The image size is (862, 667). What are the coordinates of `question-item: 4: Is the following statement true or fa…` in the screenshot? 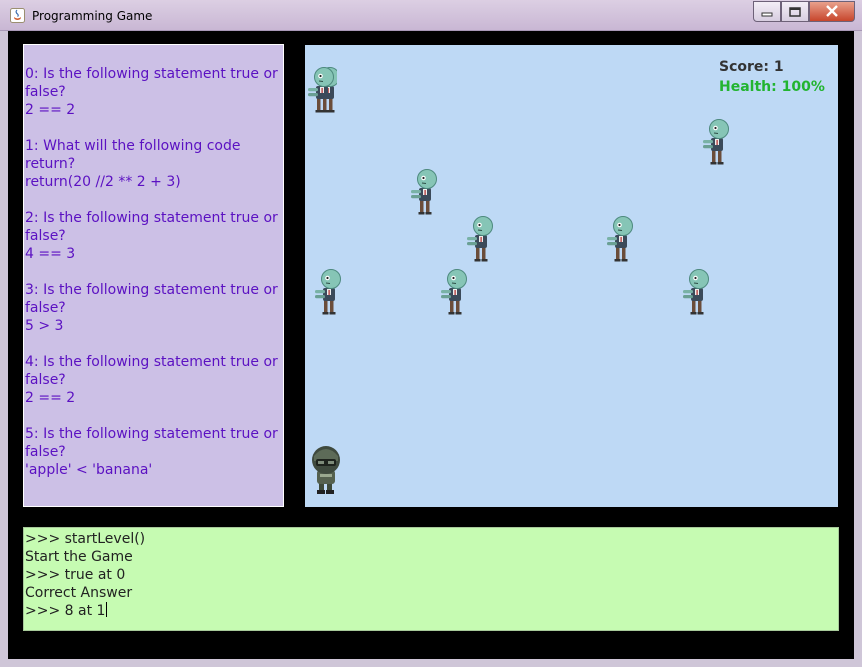 It's located at (154, 380).